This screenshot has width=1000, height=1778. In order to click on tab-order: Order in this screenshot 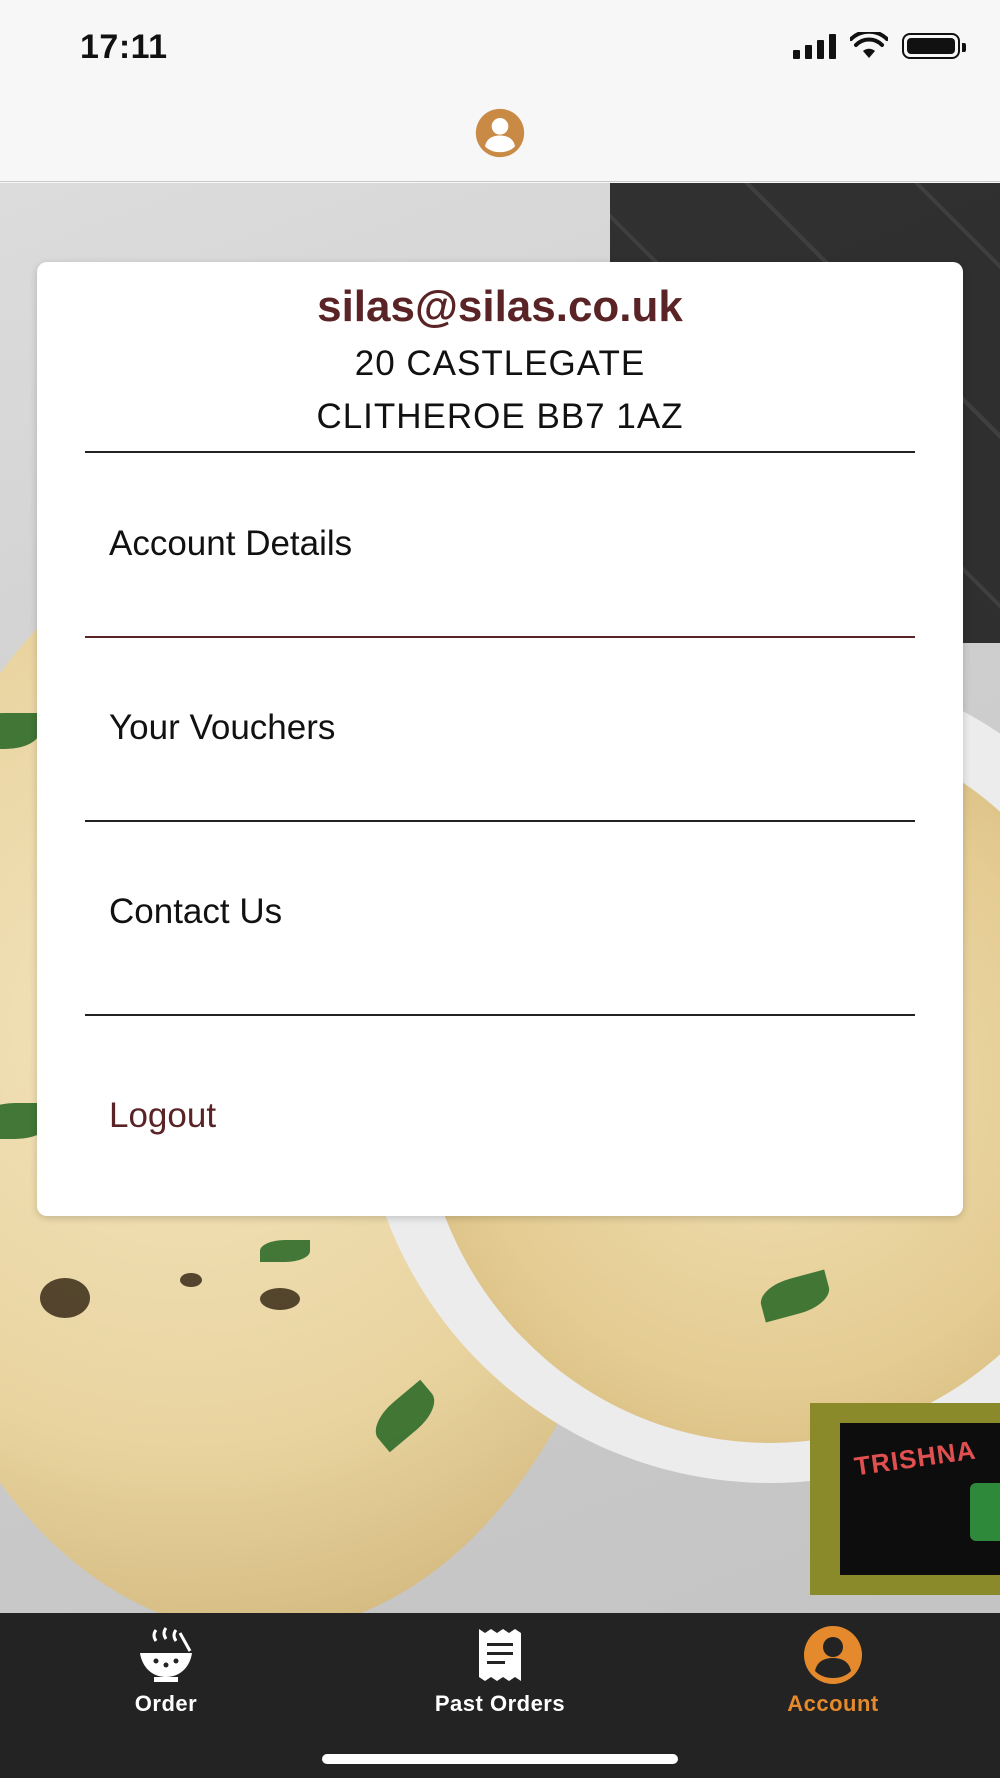, I will do `click(166, 1671)`.